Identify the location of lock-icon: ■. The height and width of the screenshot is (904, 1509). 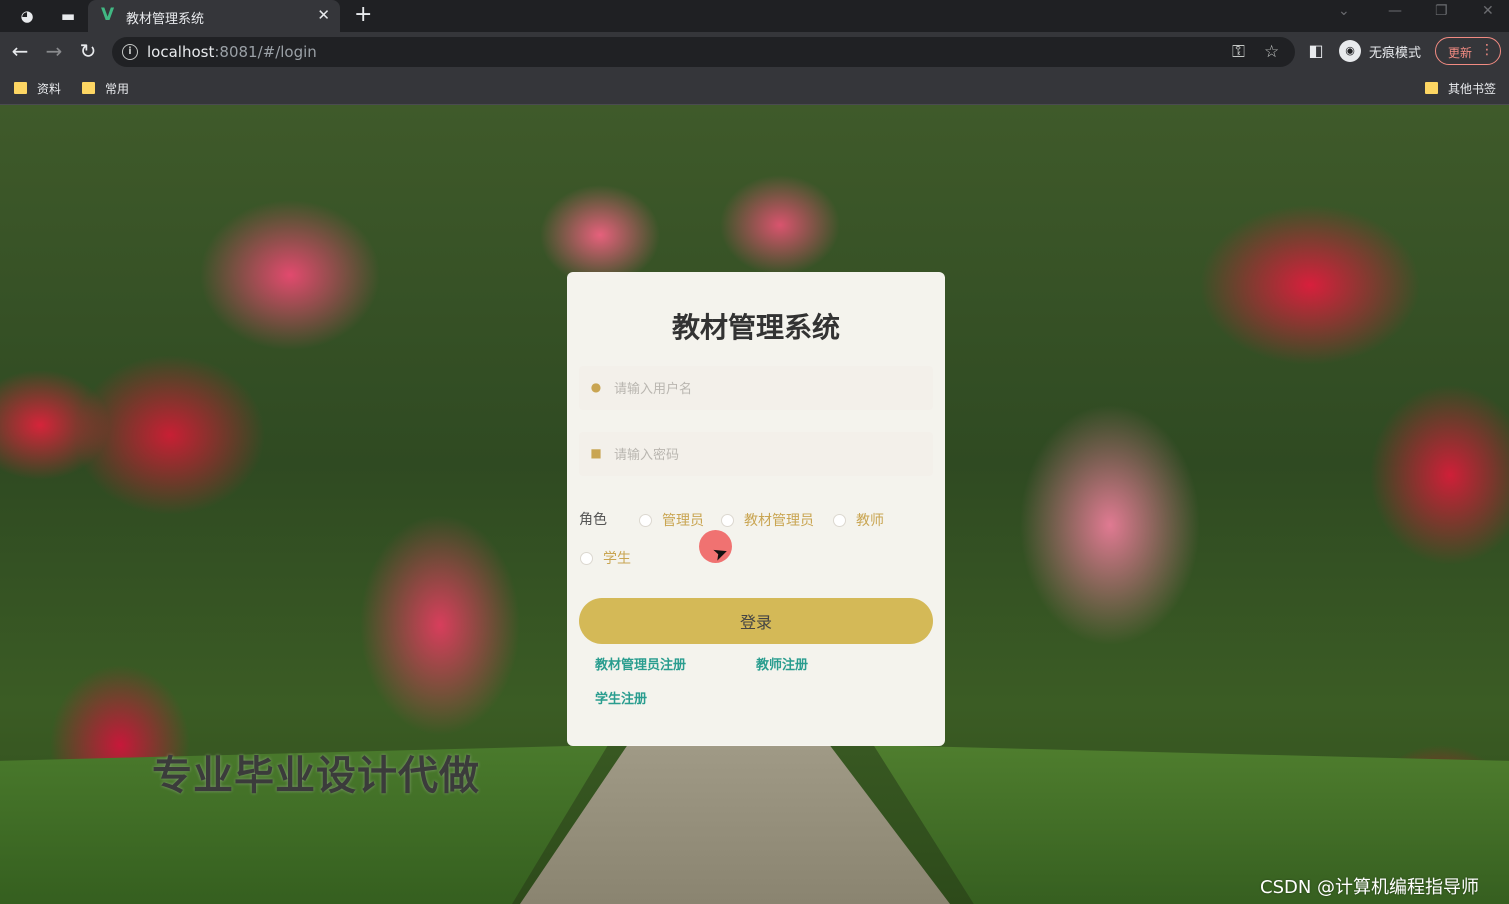
(596, 453).